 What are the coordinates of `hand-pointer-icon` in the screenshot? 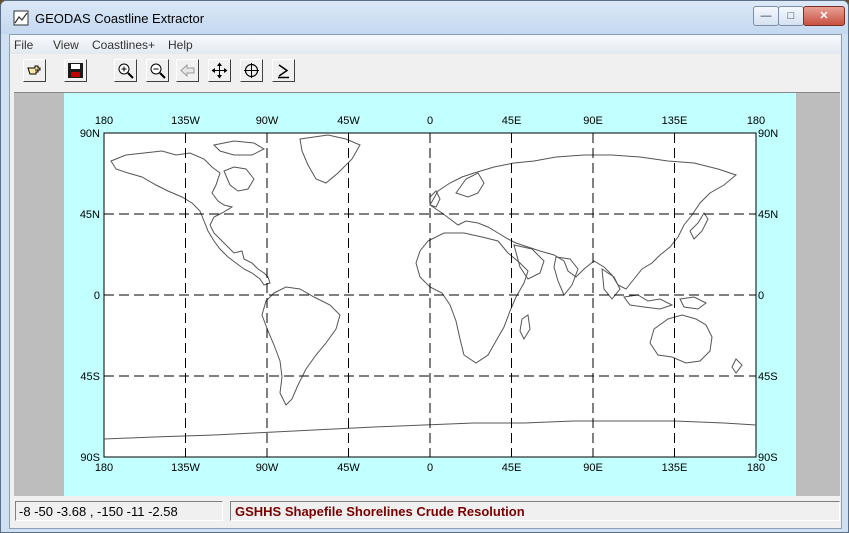 It's located at (34, 70).